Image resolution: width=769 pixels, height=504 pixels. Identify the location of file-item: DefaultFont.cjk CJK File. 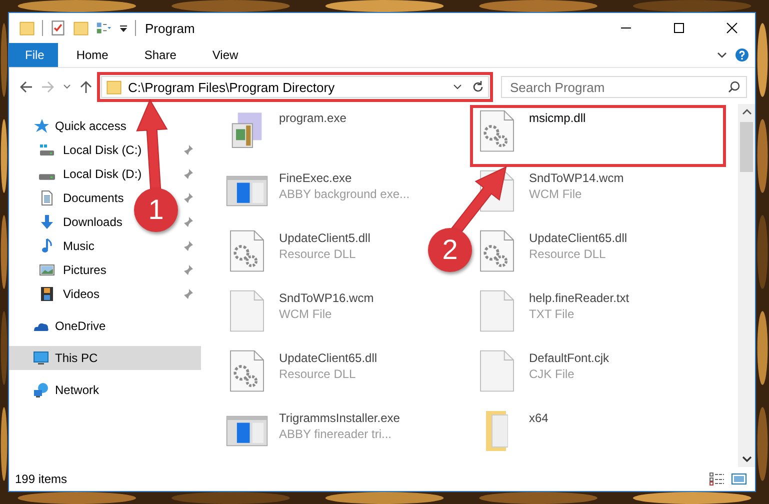
(543, 374).